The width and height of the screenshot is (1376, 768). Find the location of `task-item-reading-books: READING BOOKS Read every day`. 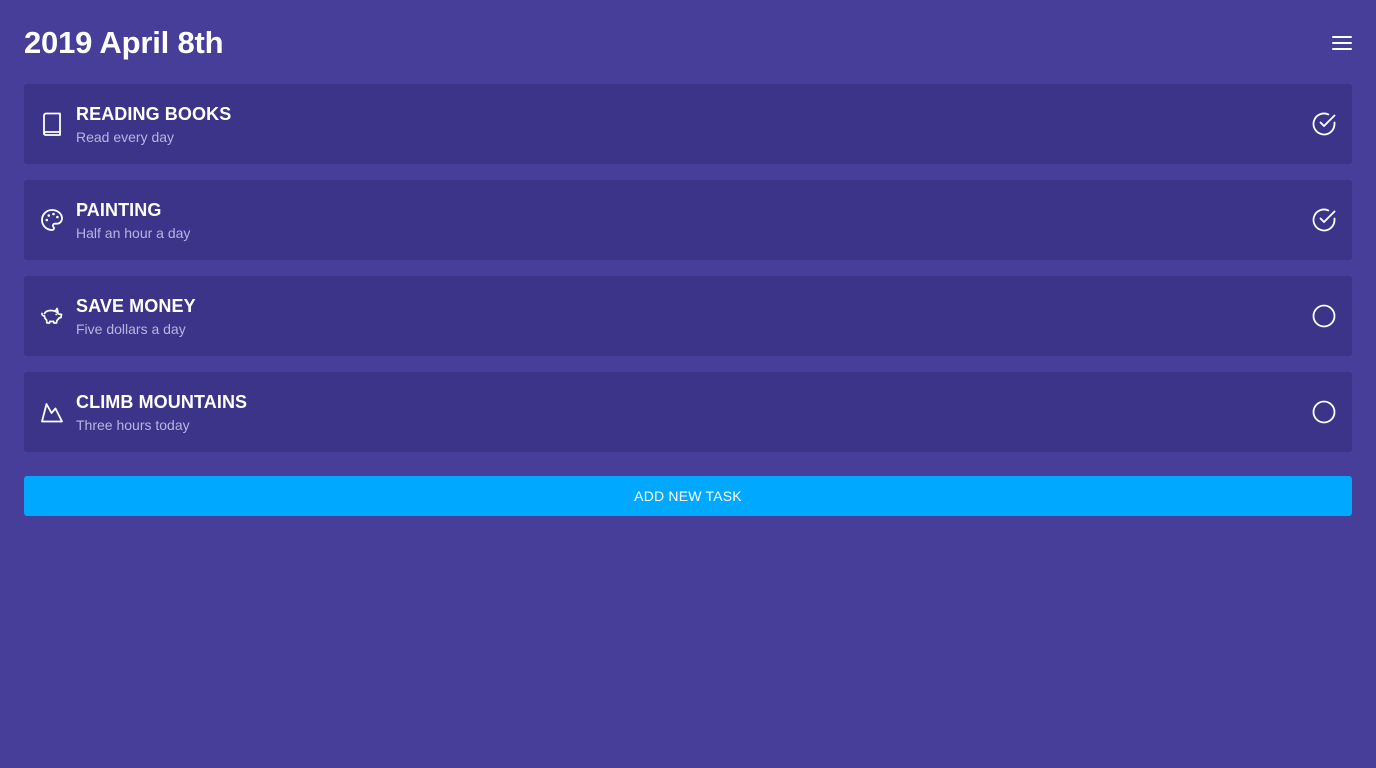

task-item-reading-books: READING BOOKS Read every day is located at coordinates (688, 124).